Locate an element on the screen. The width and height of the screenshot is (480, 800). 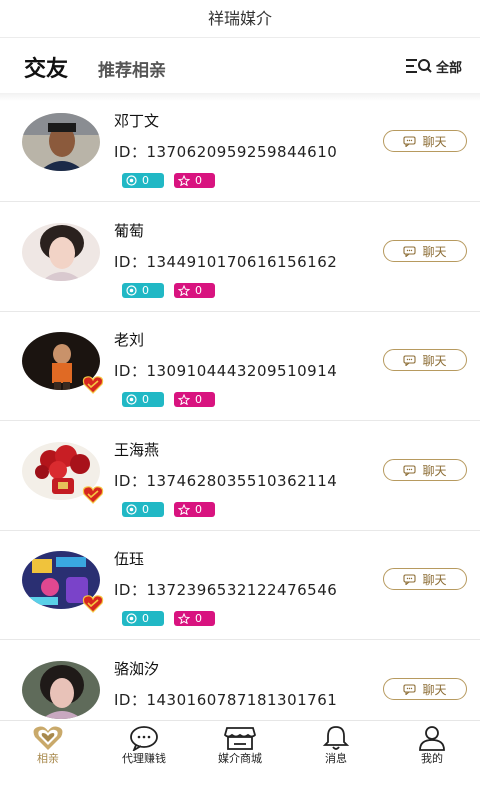
member-id: ID：1370620959259844610 is located at coordinates (226, 152).